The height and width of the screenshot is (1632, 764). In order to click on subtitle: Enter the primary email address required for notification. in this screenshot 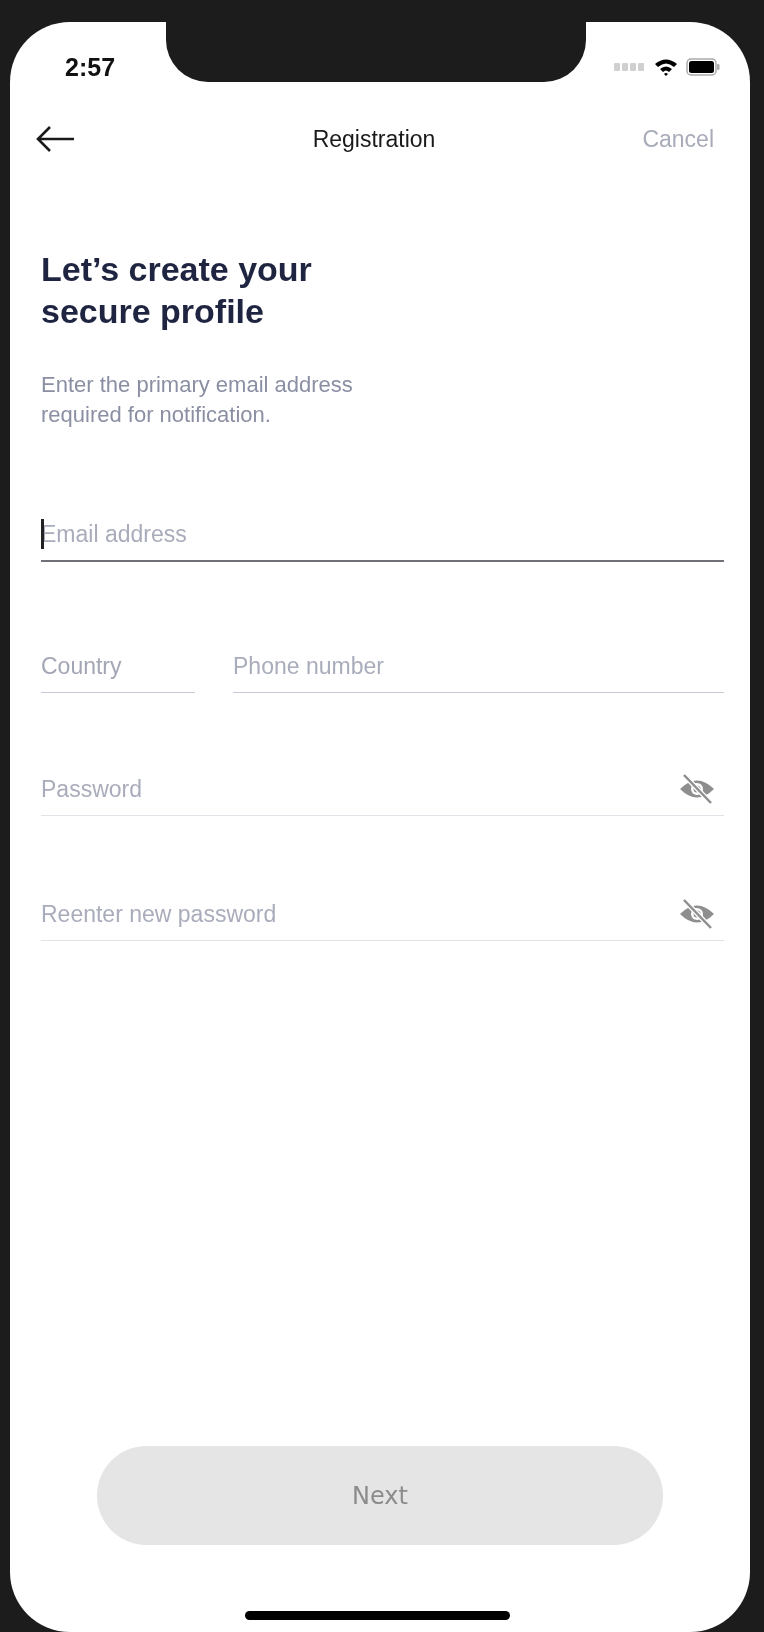, I will do `click(197, 400)`.